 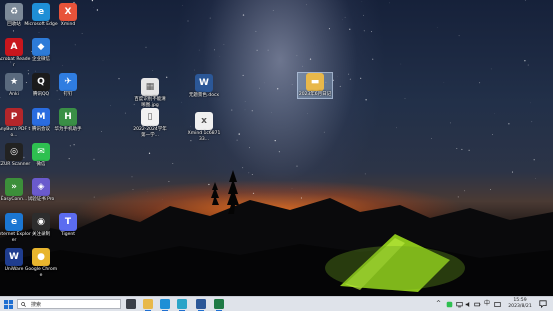 What do you see at coordinates (150, 117) in the screenshot?
I see `doc-file-icon: ▯` at bounding box center [150, 117].